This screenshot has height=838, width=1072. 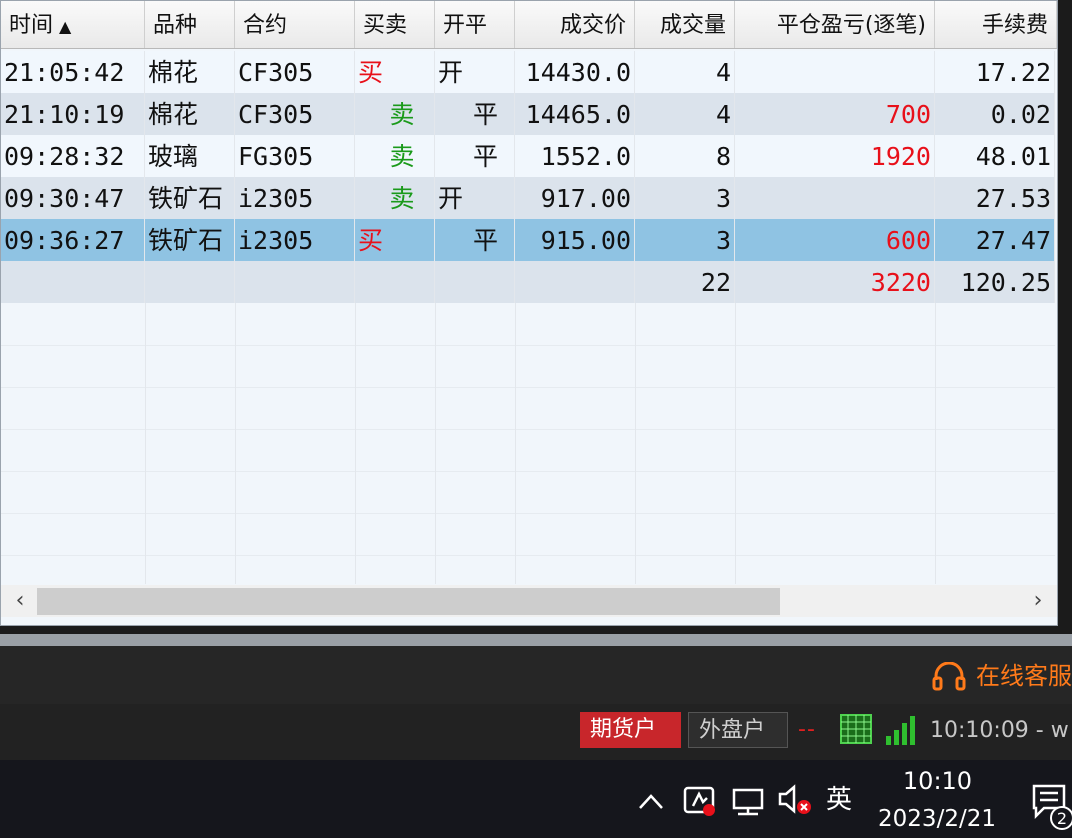 What do you see at coordinates (295, 24) in the screenshot?
I see `column-header-contract: 合约` at bounding box center [295, 24].